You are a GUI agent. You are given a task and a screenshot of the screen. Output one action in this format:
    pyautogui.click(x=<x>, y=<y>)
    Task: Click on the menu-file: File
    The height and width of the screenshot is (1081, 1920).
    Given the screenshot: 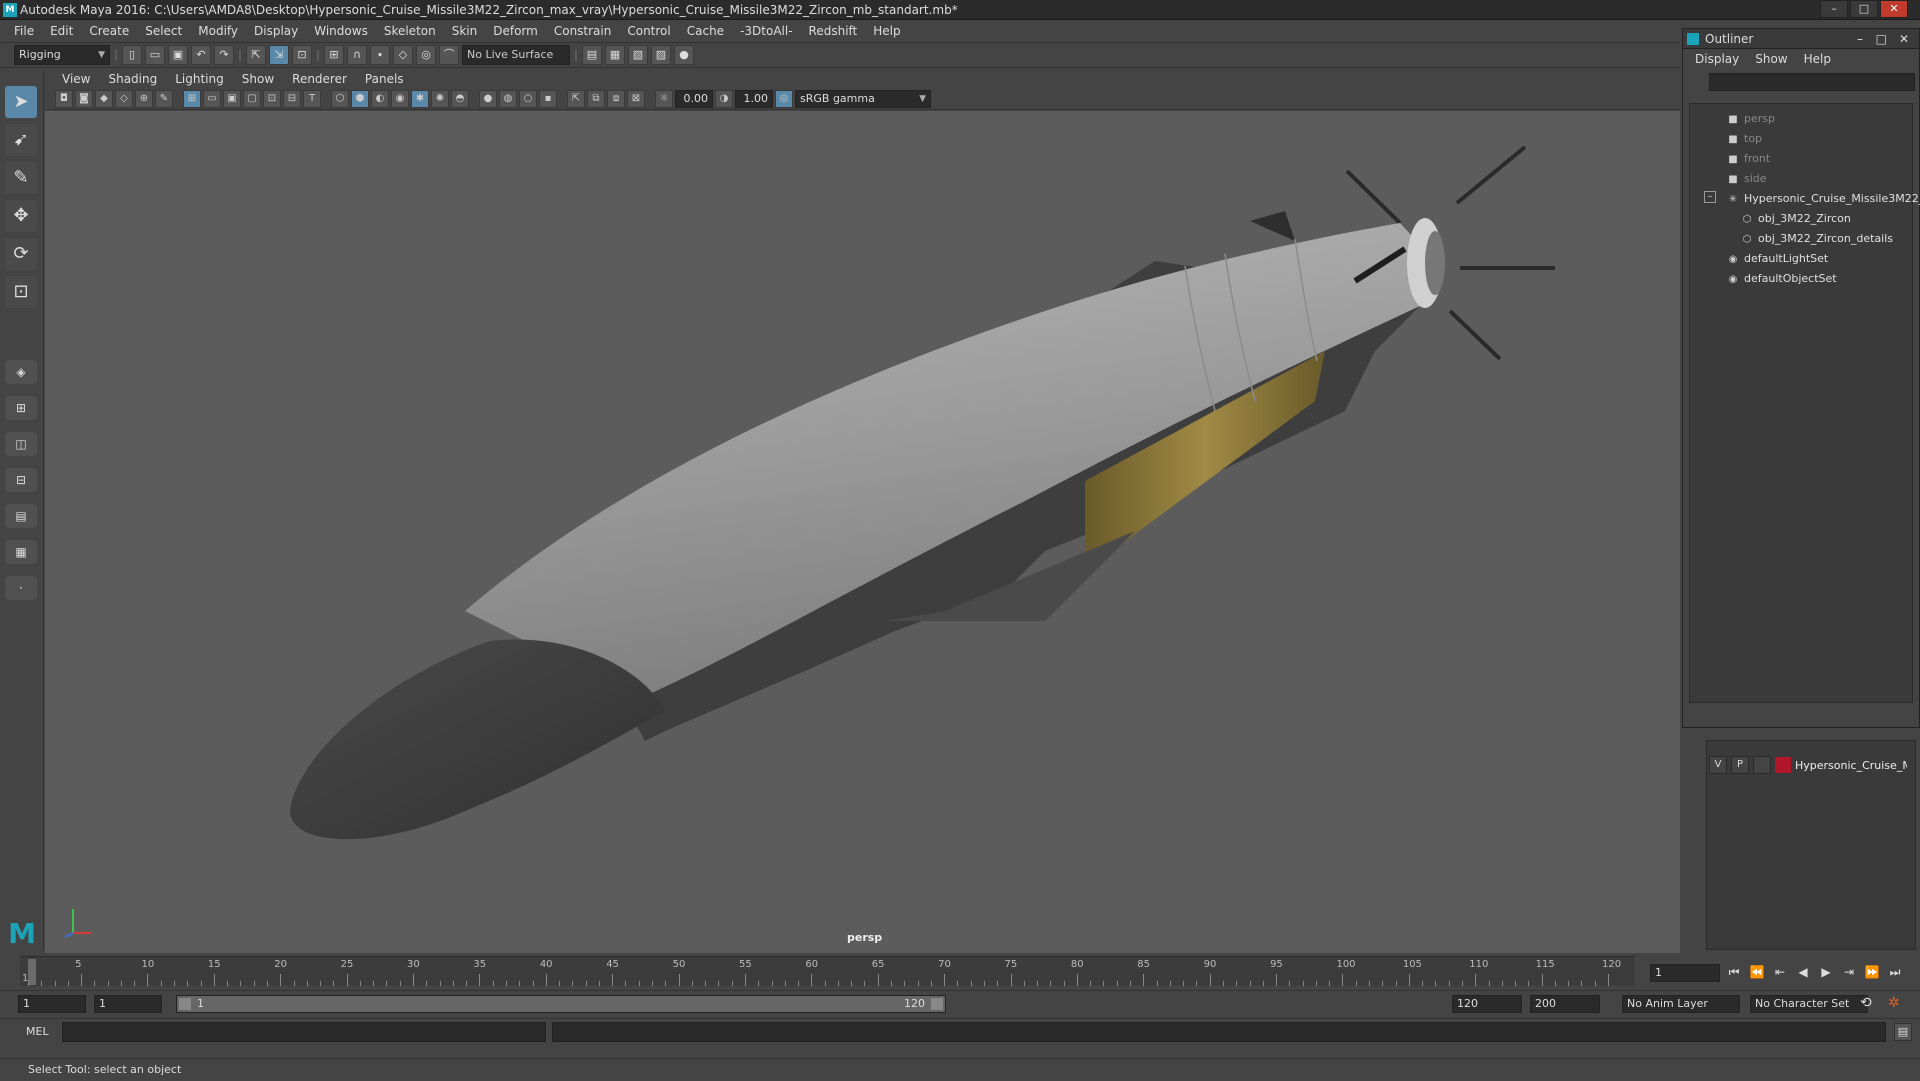 What is the action you would take?
    pyautogui.click(x=24, y=31)
    